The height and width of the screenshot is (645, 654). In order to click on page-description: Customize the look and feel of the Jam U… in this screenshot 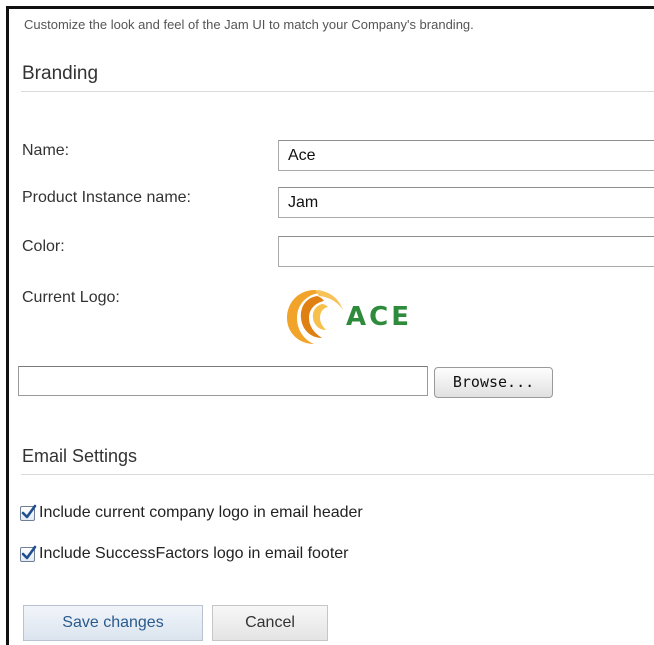, I will do `click(249, 24)`.